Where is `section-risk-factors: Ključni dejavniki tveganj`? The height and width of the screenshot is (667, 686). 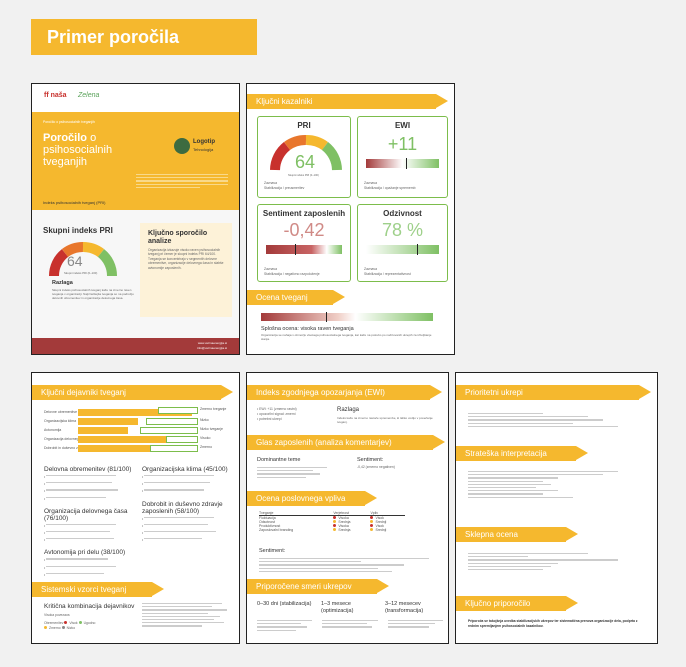 section-risk-factors: Ključni dejavniki tveganj is located at coordinates (132, 392).